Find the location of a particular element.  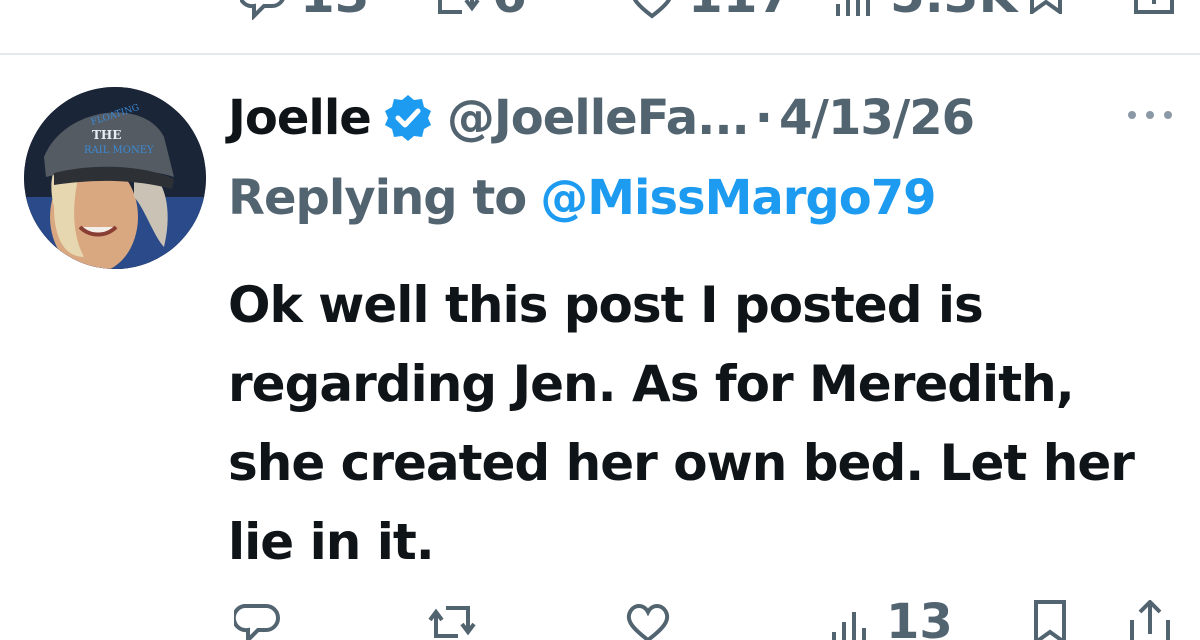

replying-to-label: Replying to is located at coordinates (377, 198).